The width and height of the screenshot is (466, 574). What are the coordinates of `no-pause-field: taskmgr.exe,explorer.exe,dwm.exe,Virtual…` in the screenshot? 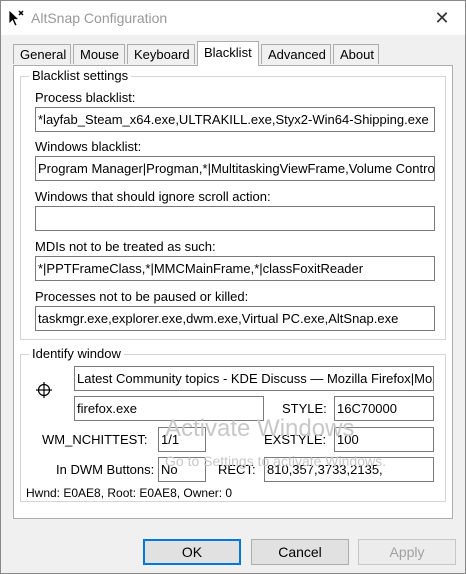 It's located at (235, 318).